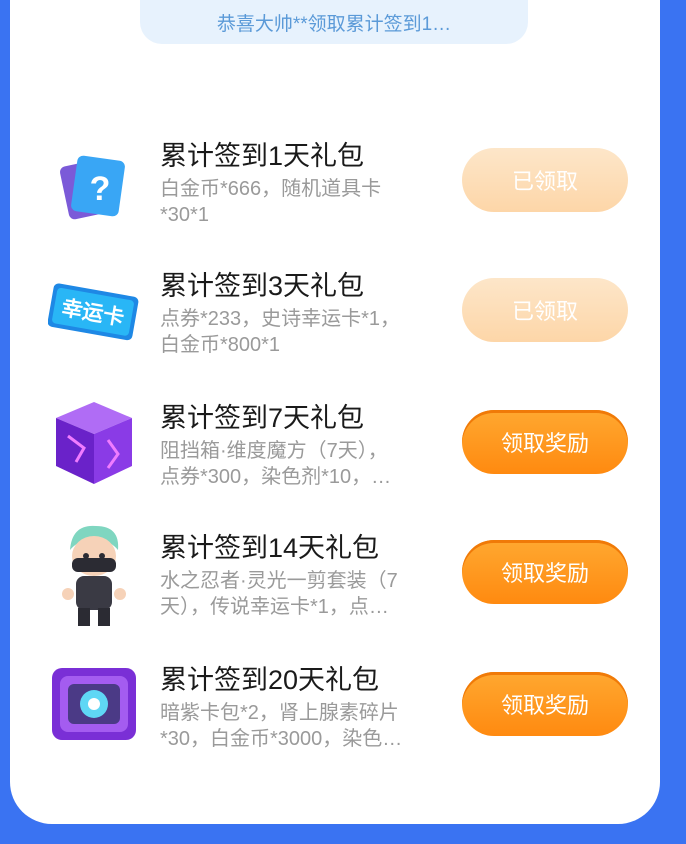 The height and width of the screenshot is (844, 686). What do you see at coordinates (270, 680) in the screenshot?
I see `reward-title: 累计签到20天礼包` at bounding box center [270, 680].